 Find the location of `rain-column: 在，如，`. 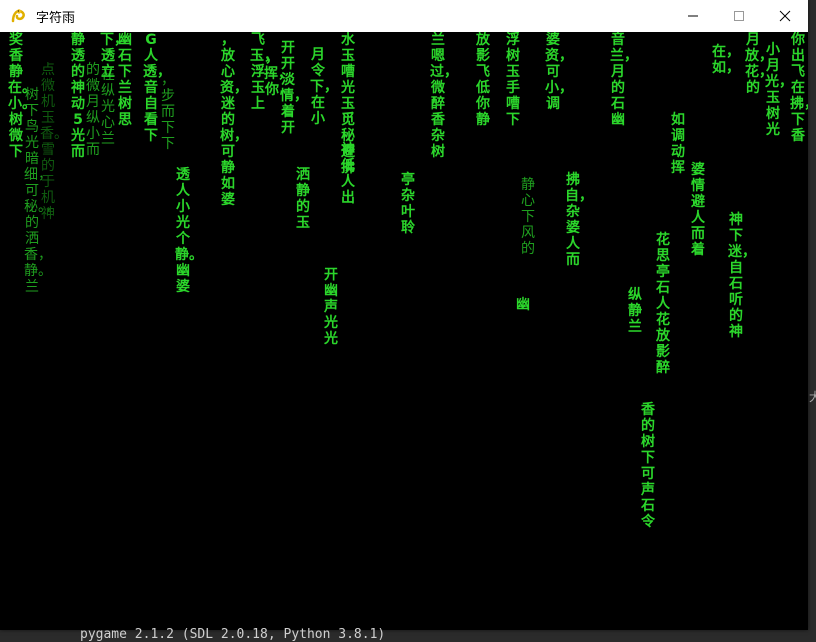

rain-column: 在，如， is located at coordinates (726, 60).